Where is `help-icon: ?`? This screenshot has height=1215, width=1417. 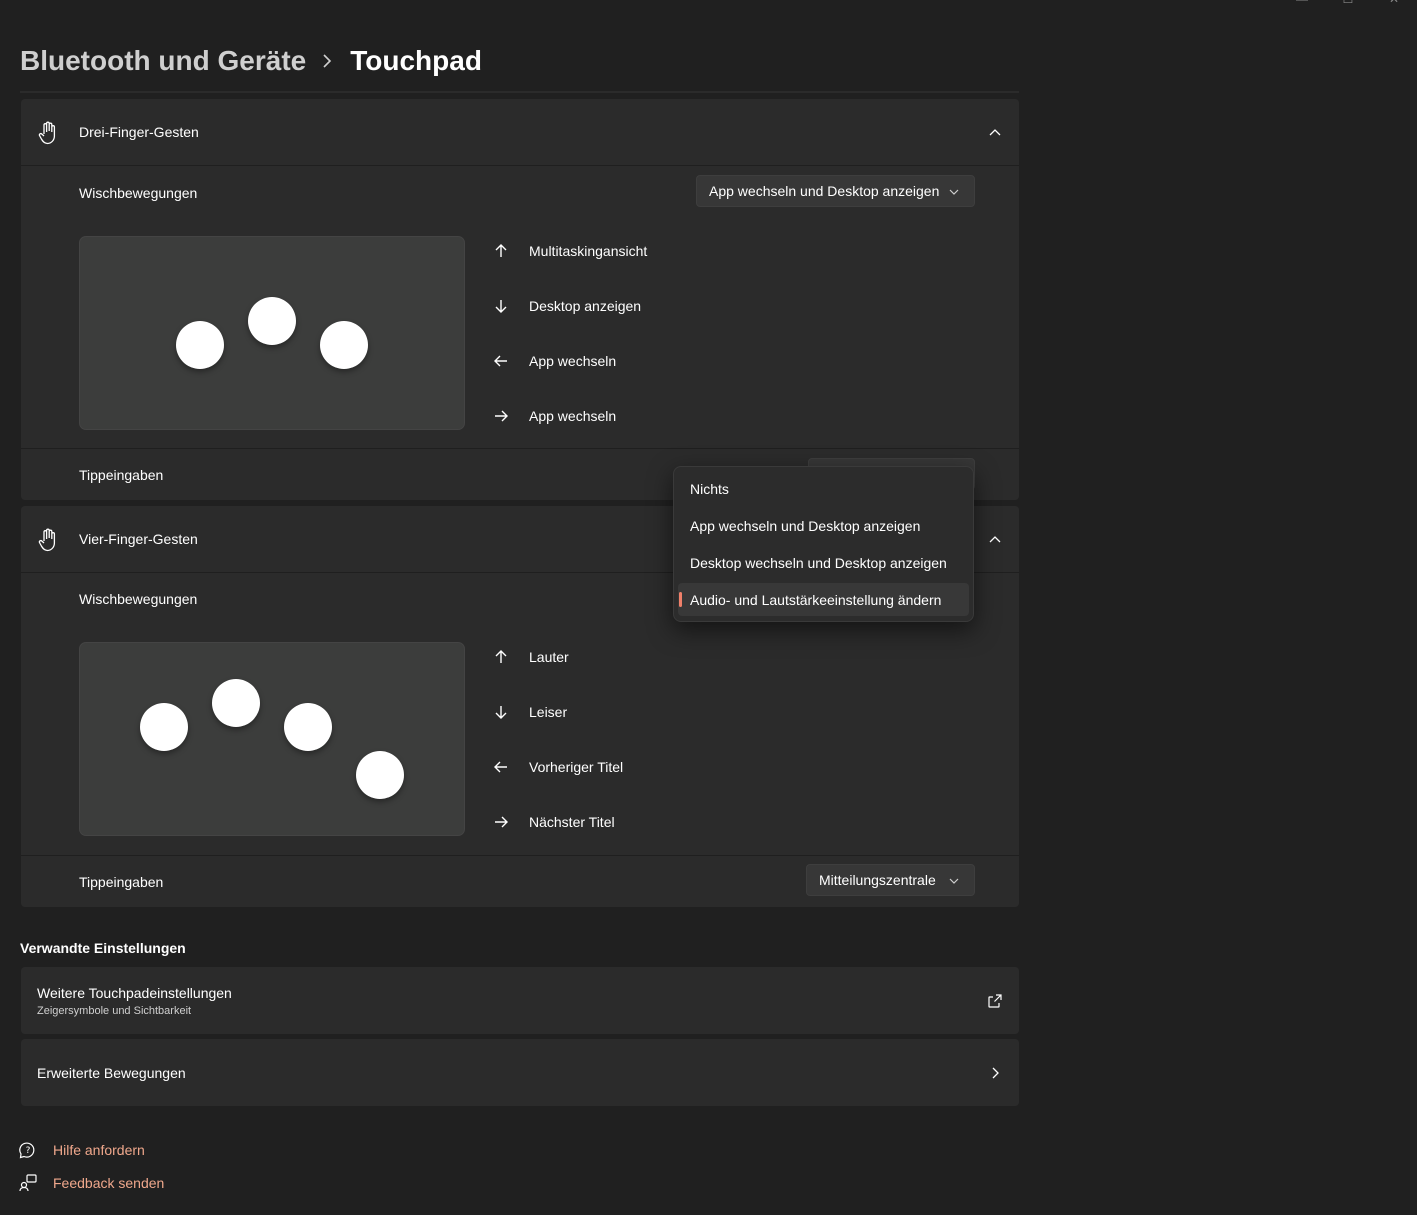
help-icon: ? is located at coordinates (27, 1150).